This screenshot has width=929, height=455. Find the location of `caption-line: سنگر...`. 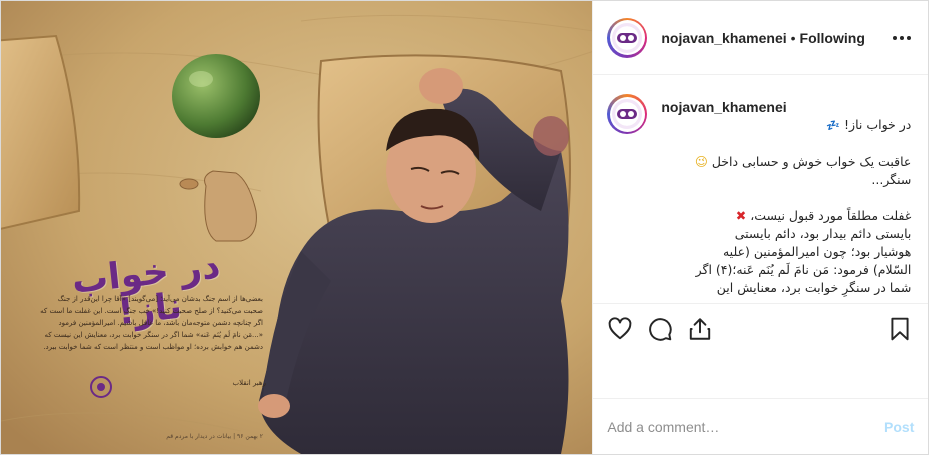

caption-line: سنگر... is located at coordinates (891, 179).